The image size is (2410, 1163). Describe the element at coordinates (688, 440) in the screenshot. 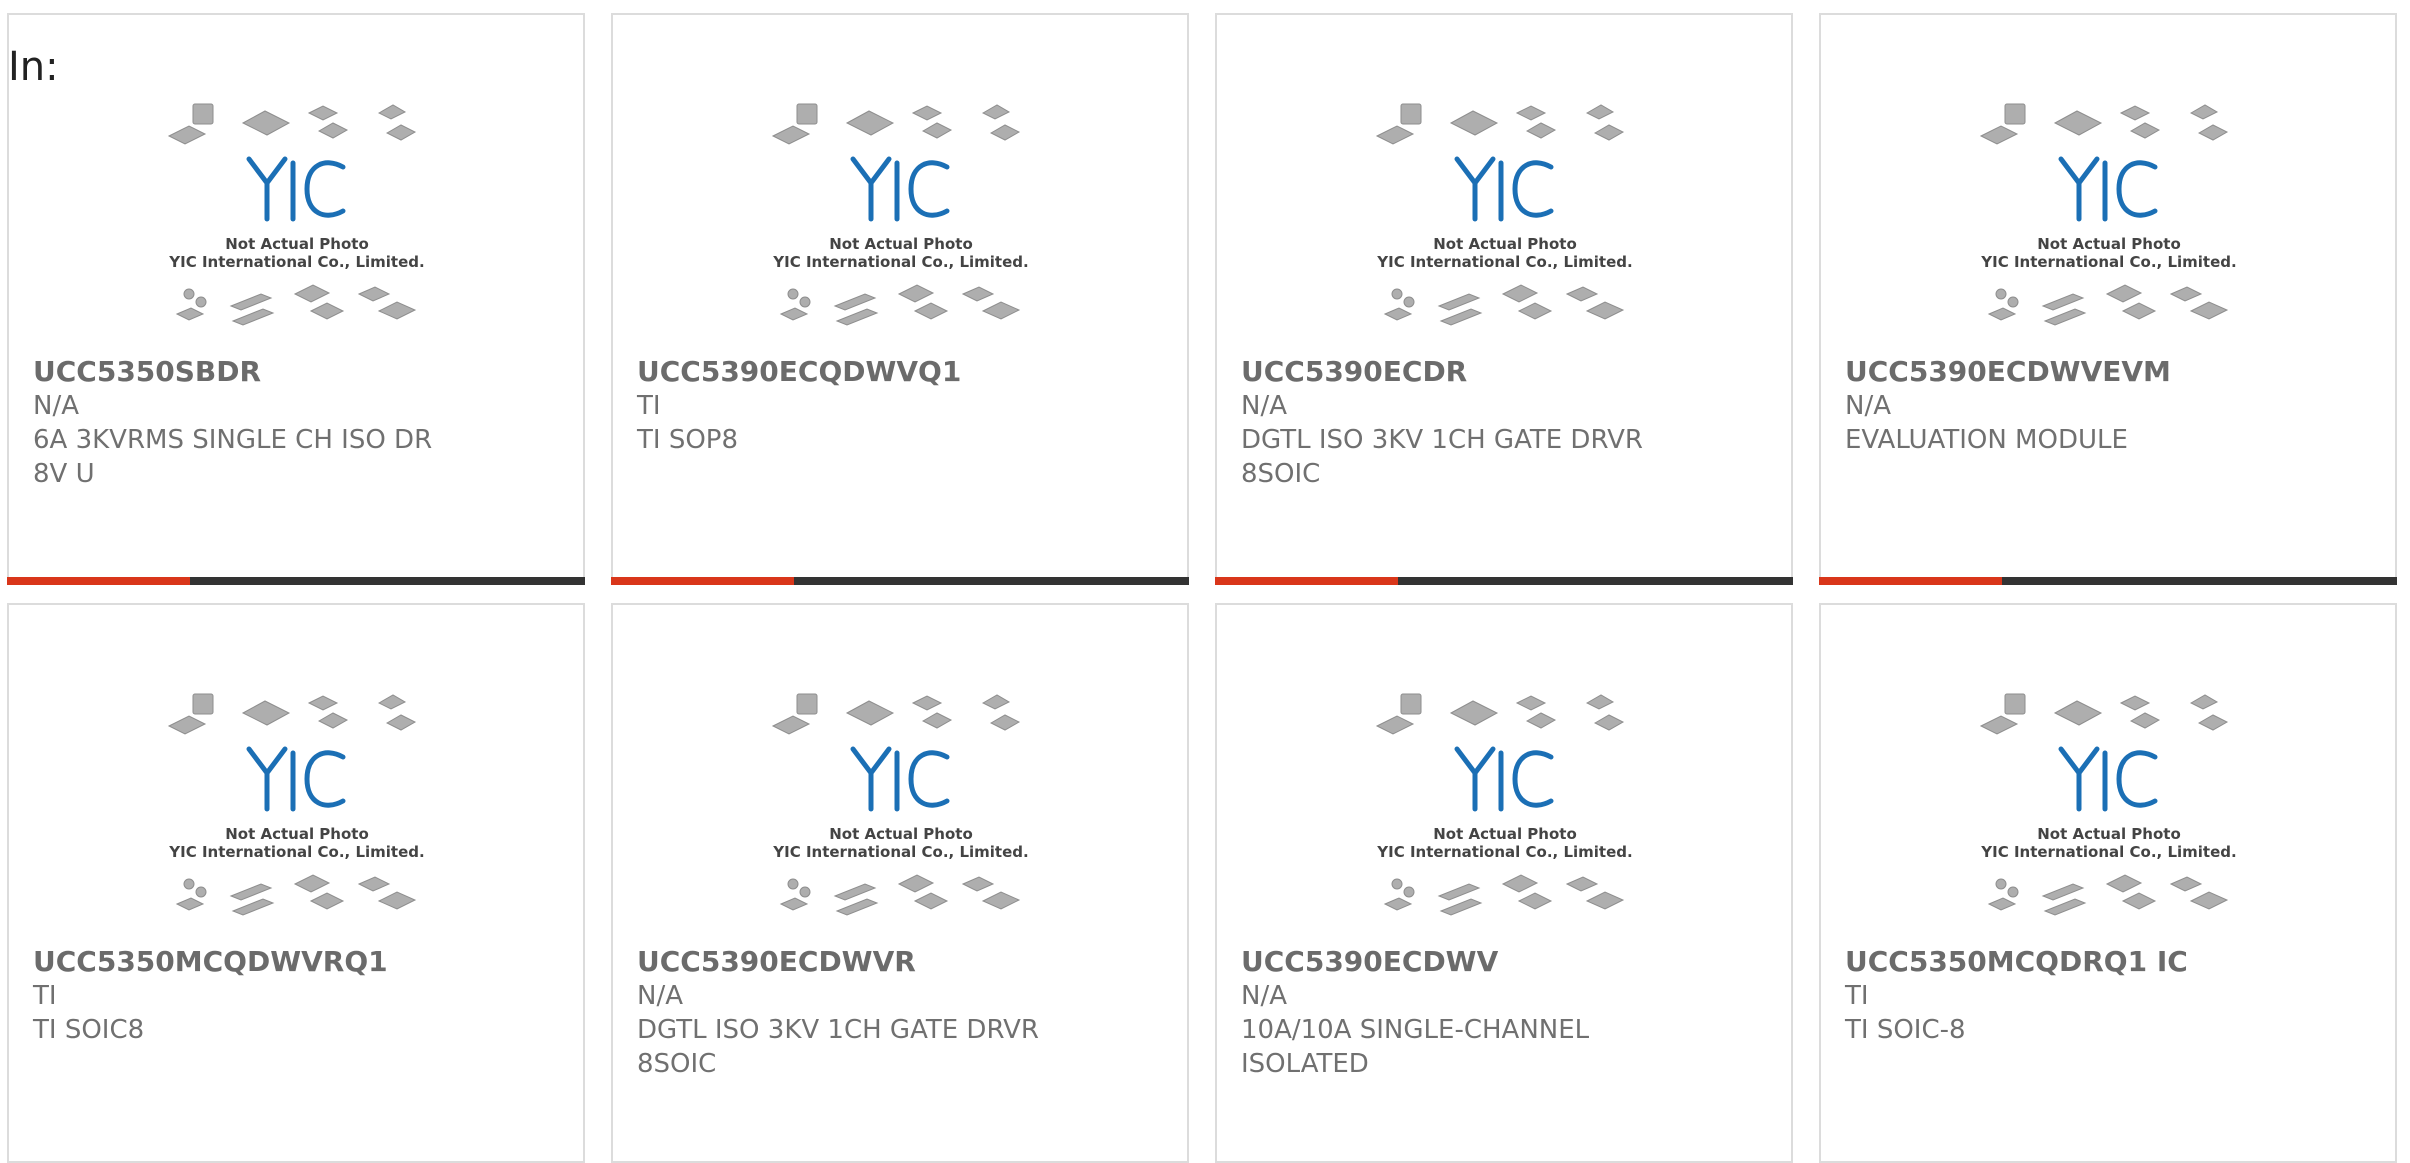

I see `description: TI SOP8` at that location.